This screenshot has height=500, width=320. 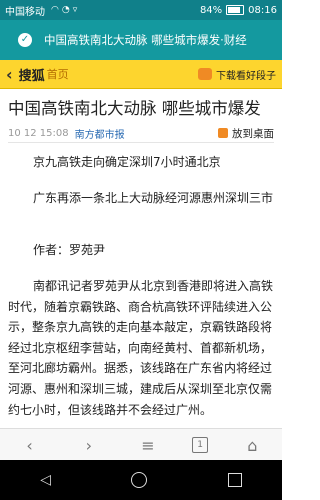 I want to click on download-app-link: 下载看好段子, so click(x=237, y=74).